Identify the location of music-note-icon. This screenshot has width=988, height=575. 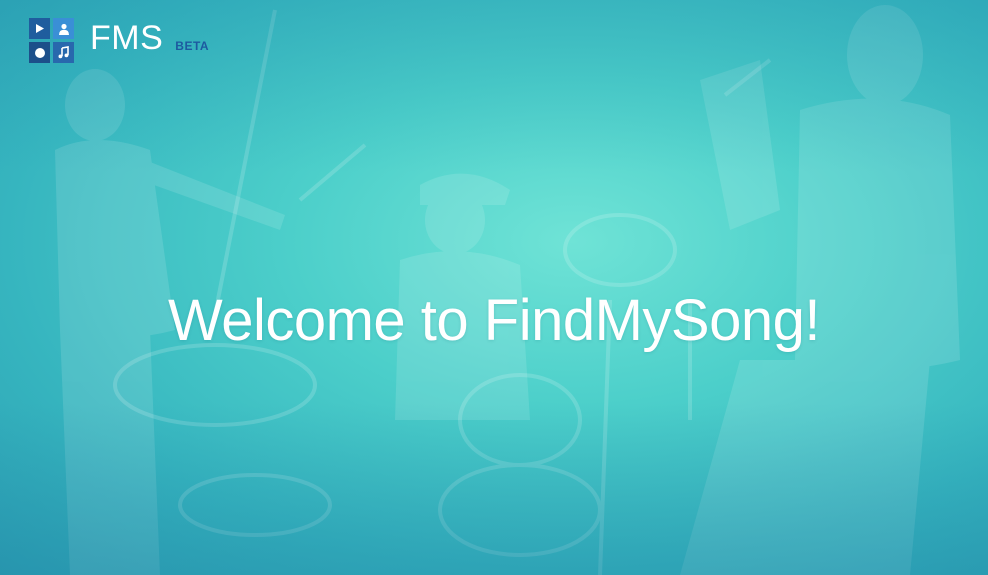
(63, 52).